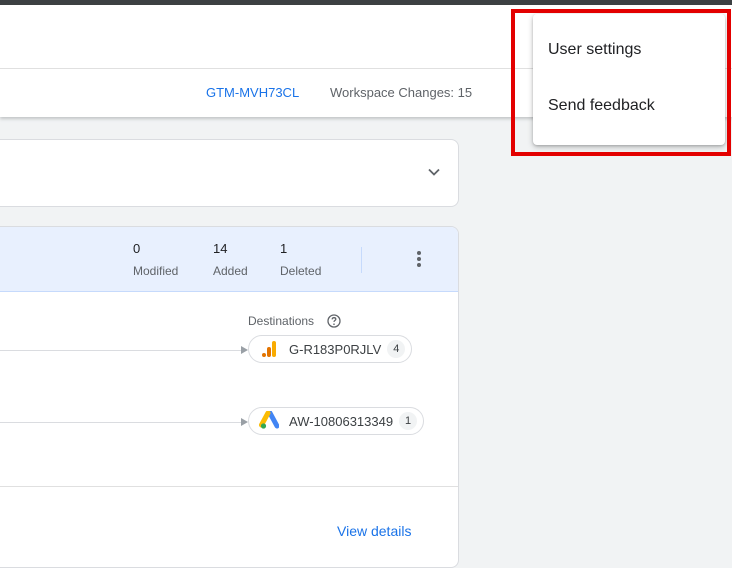  Describe the element at coordinates (229, 486) in the screenshot. I see `card-footer-divider` at that location.